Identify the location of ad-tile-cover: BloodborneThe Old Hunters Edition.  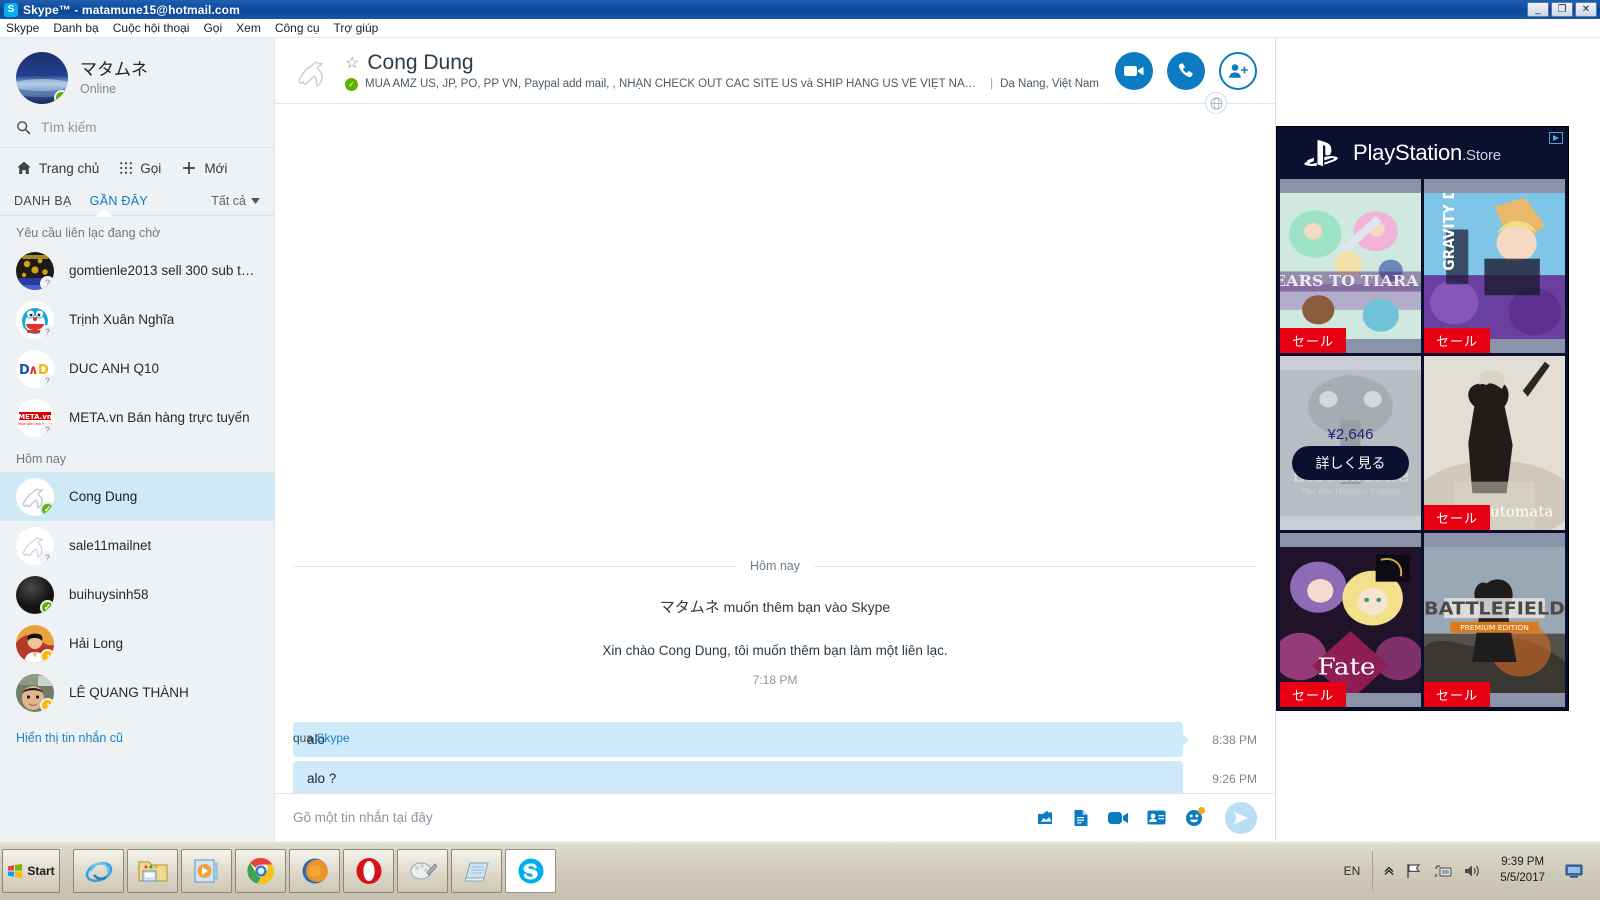
(1350, 443).